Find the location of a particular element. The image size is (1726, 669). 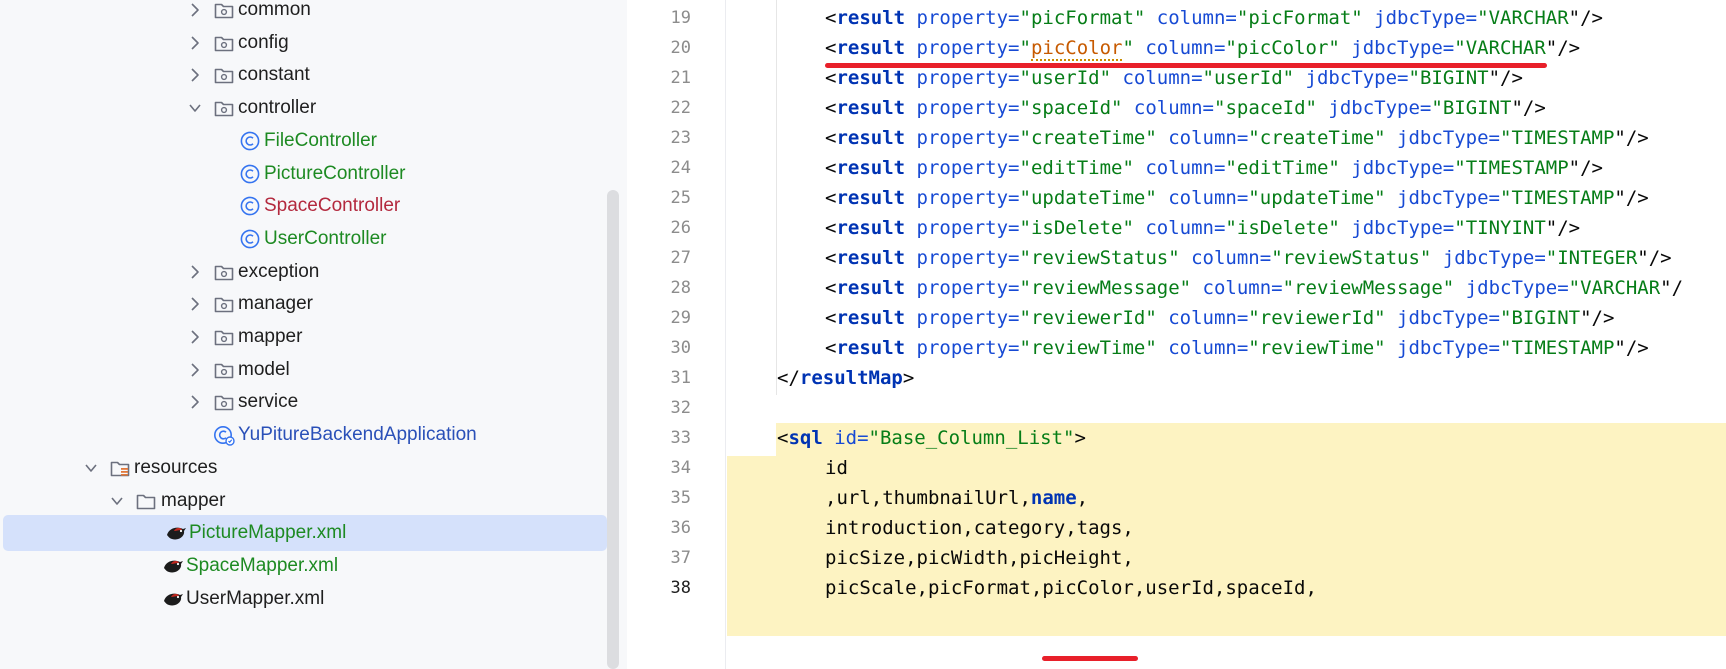

tree-item: SpaceMapper.xml is located at coordinates (304, 566).